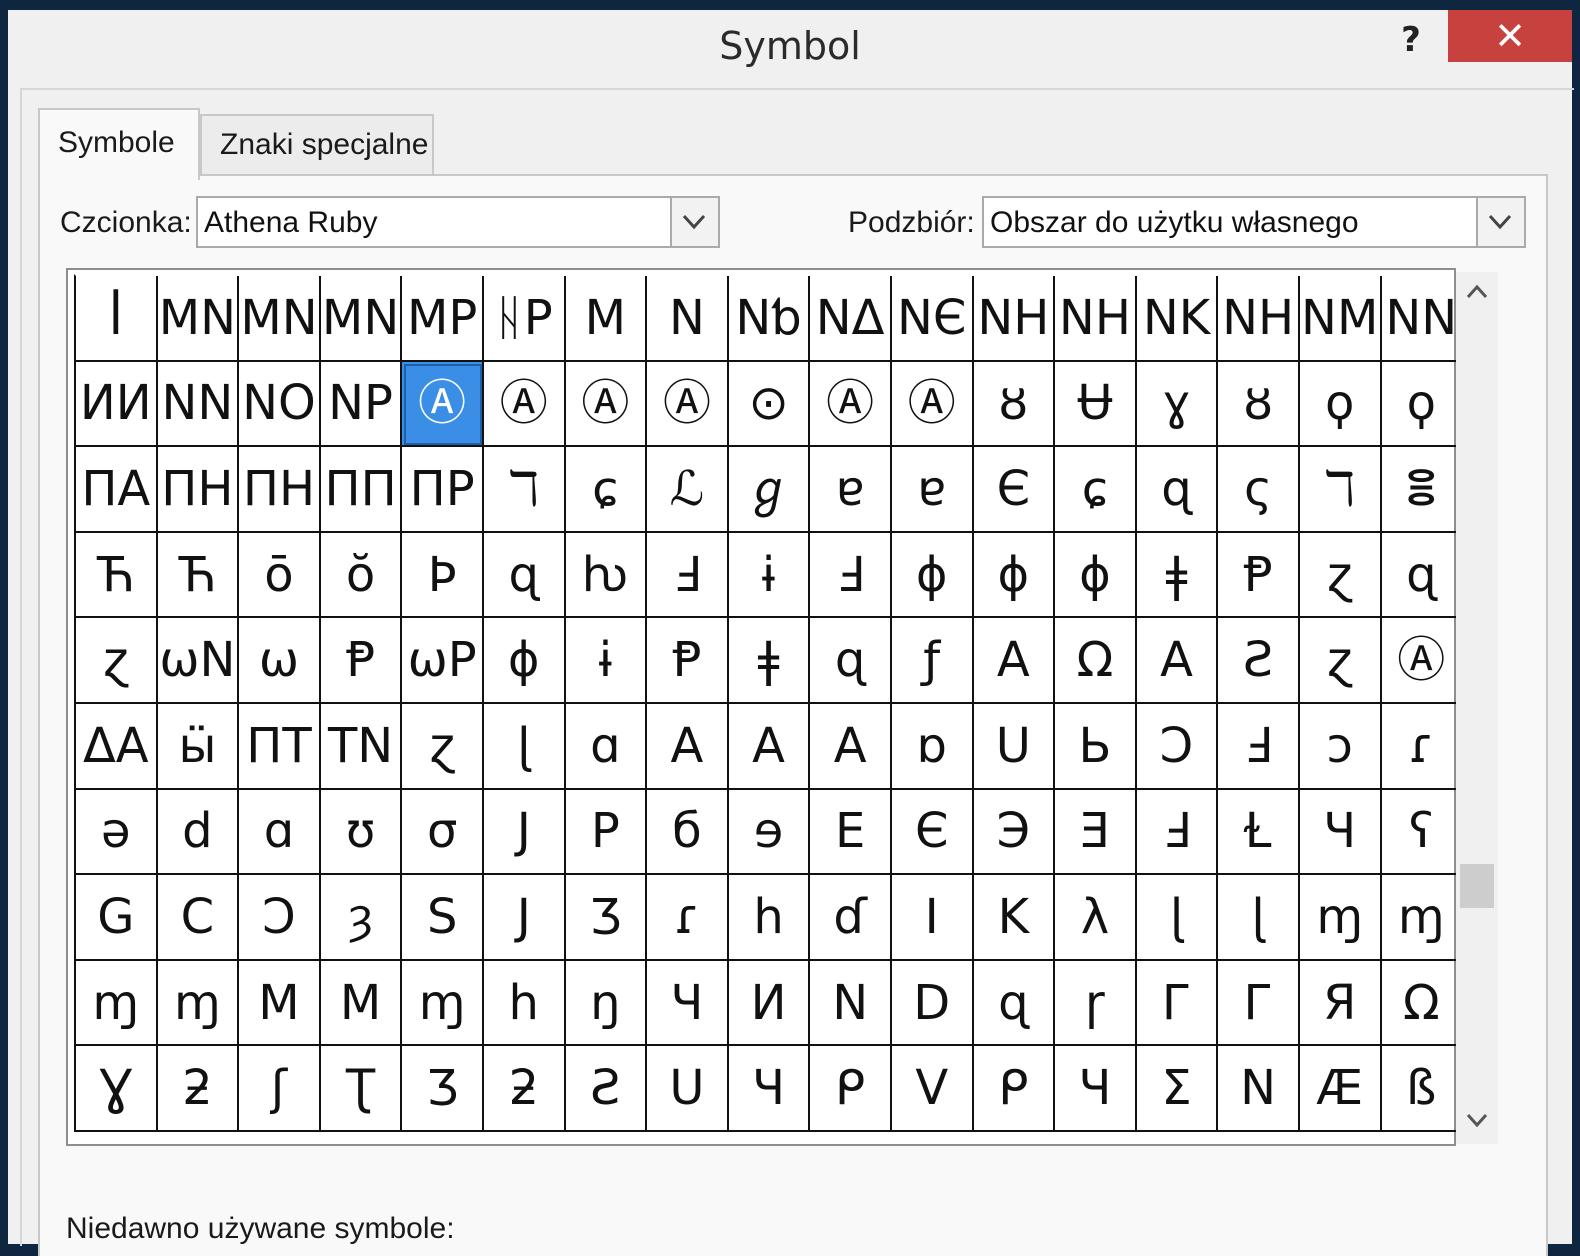 This screenshot has height=1256, width=1580. I want to click on symbol-cell: MN, so click(361, 319).